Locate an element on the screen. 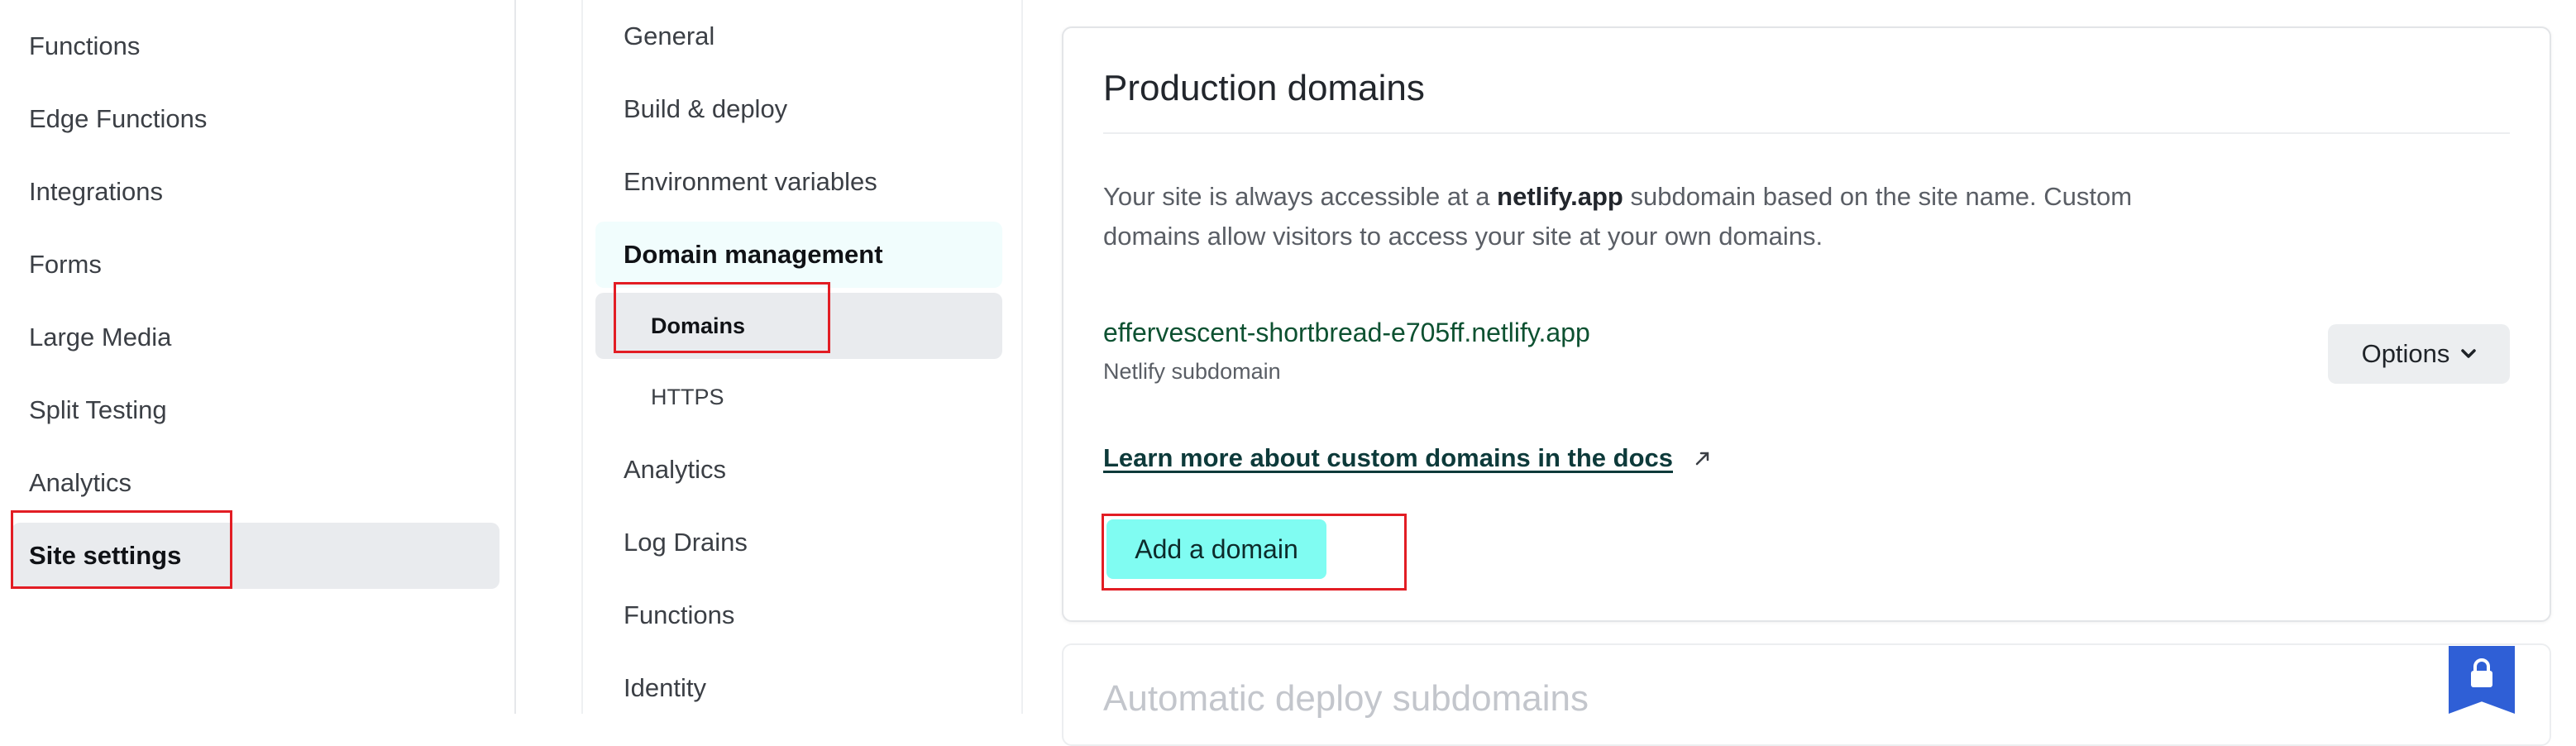 This screenshot has height=746, width=2576. sidebar-item-label: Analytics is located at coordinates (81, 482).